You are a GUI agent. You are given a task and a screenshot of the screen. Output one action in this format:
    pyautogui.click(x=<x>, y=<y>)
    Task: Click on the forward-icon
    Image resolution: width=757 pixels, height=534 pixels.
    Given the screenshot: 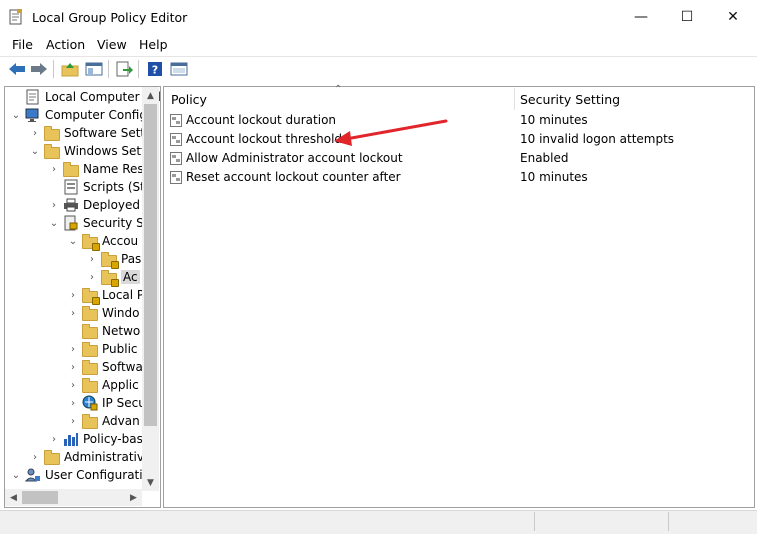 What is the action you would take?
    pyautogui.click(x=39, y=69)
    